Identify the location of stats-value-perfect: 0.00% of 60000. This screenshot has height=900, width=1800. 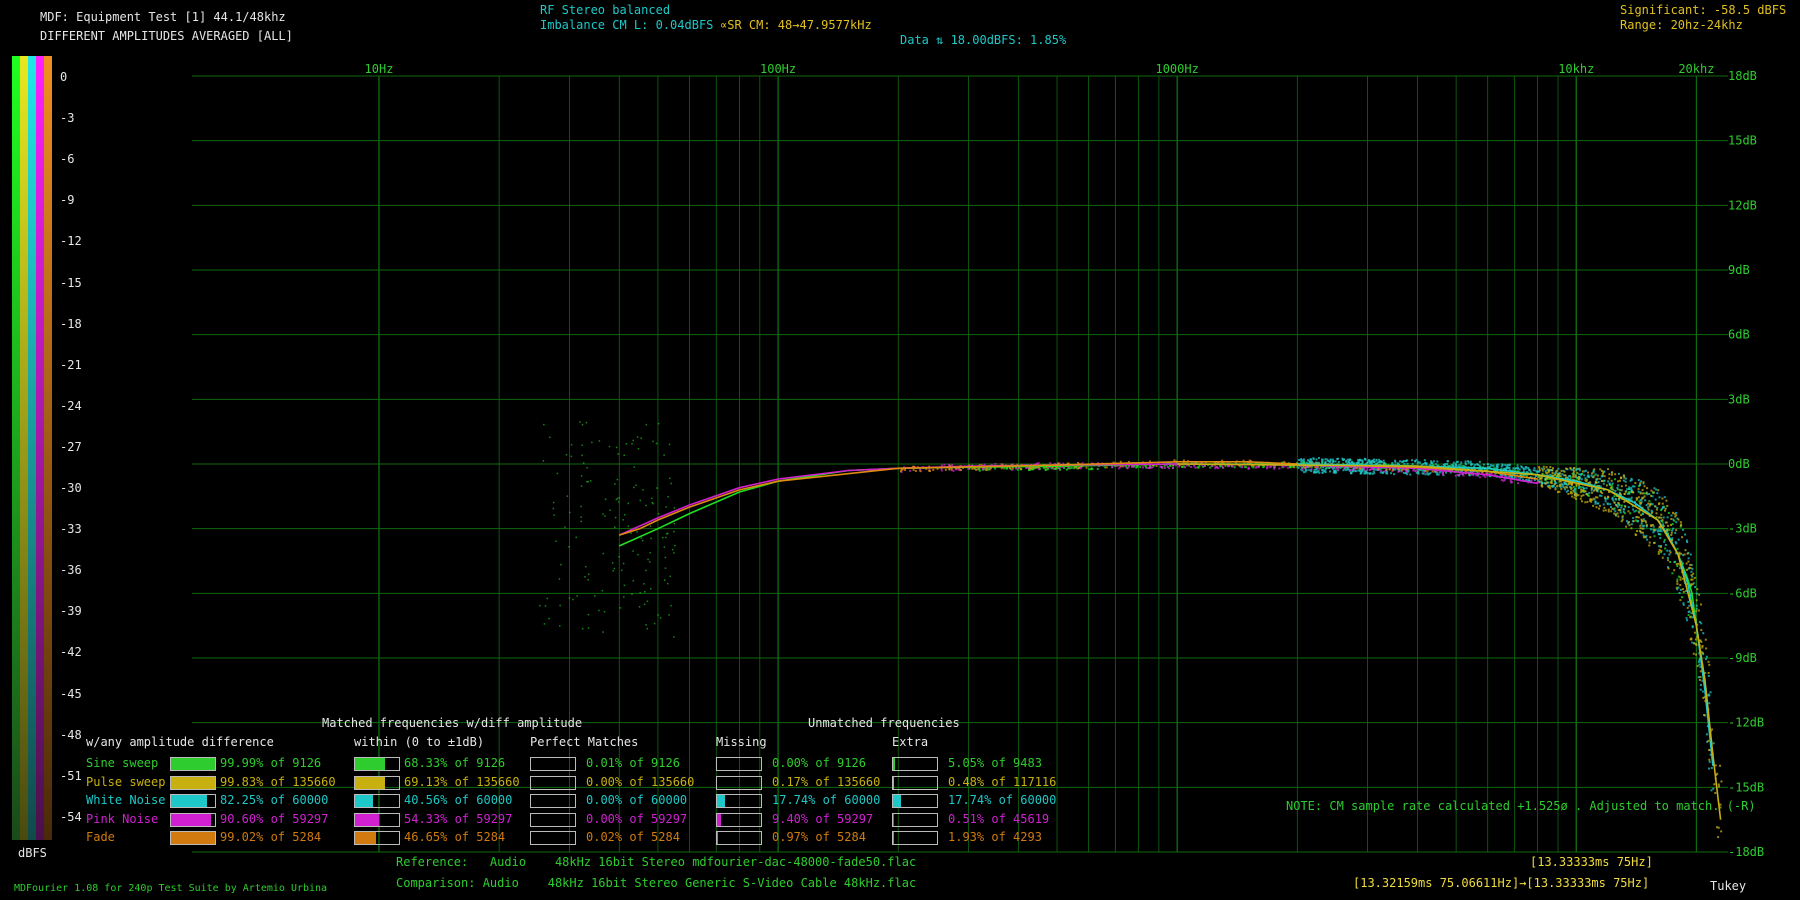
(637, 800).